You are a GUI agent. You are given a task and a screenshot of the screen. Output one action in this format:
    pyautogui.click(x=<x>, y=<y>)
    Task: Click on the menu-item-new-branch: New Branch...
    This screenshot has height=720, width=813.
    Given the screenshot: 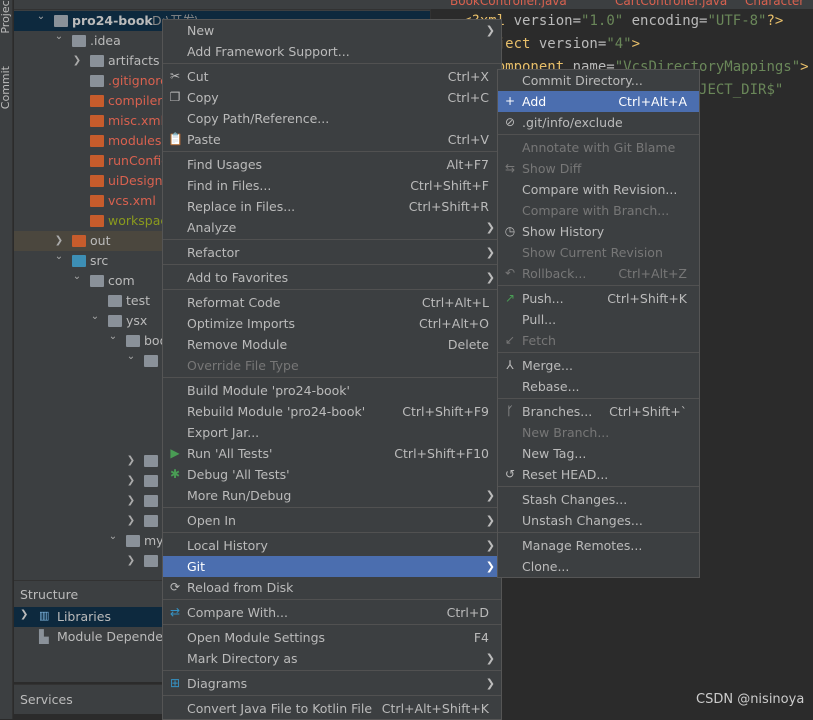 What is the action you would take?
    pyautogui.click(x=598, y=432)
    